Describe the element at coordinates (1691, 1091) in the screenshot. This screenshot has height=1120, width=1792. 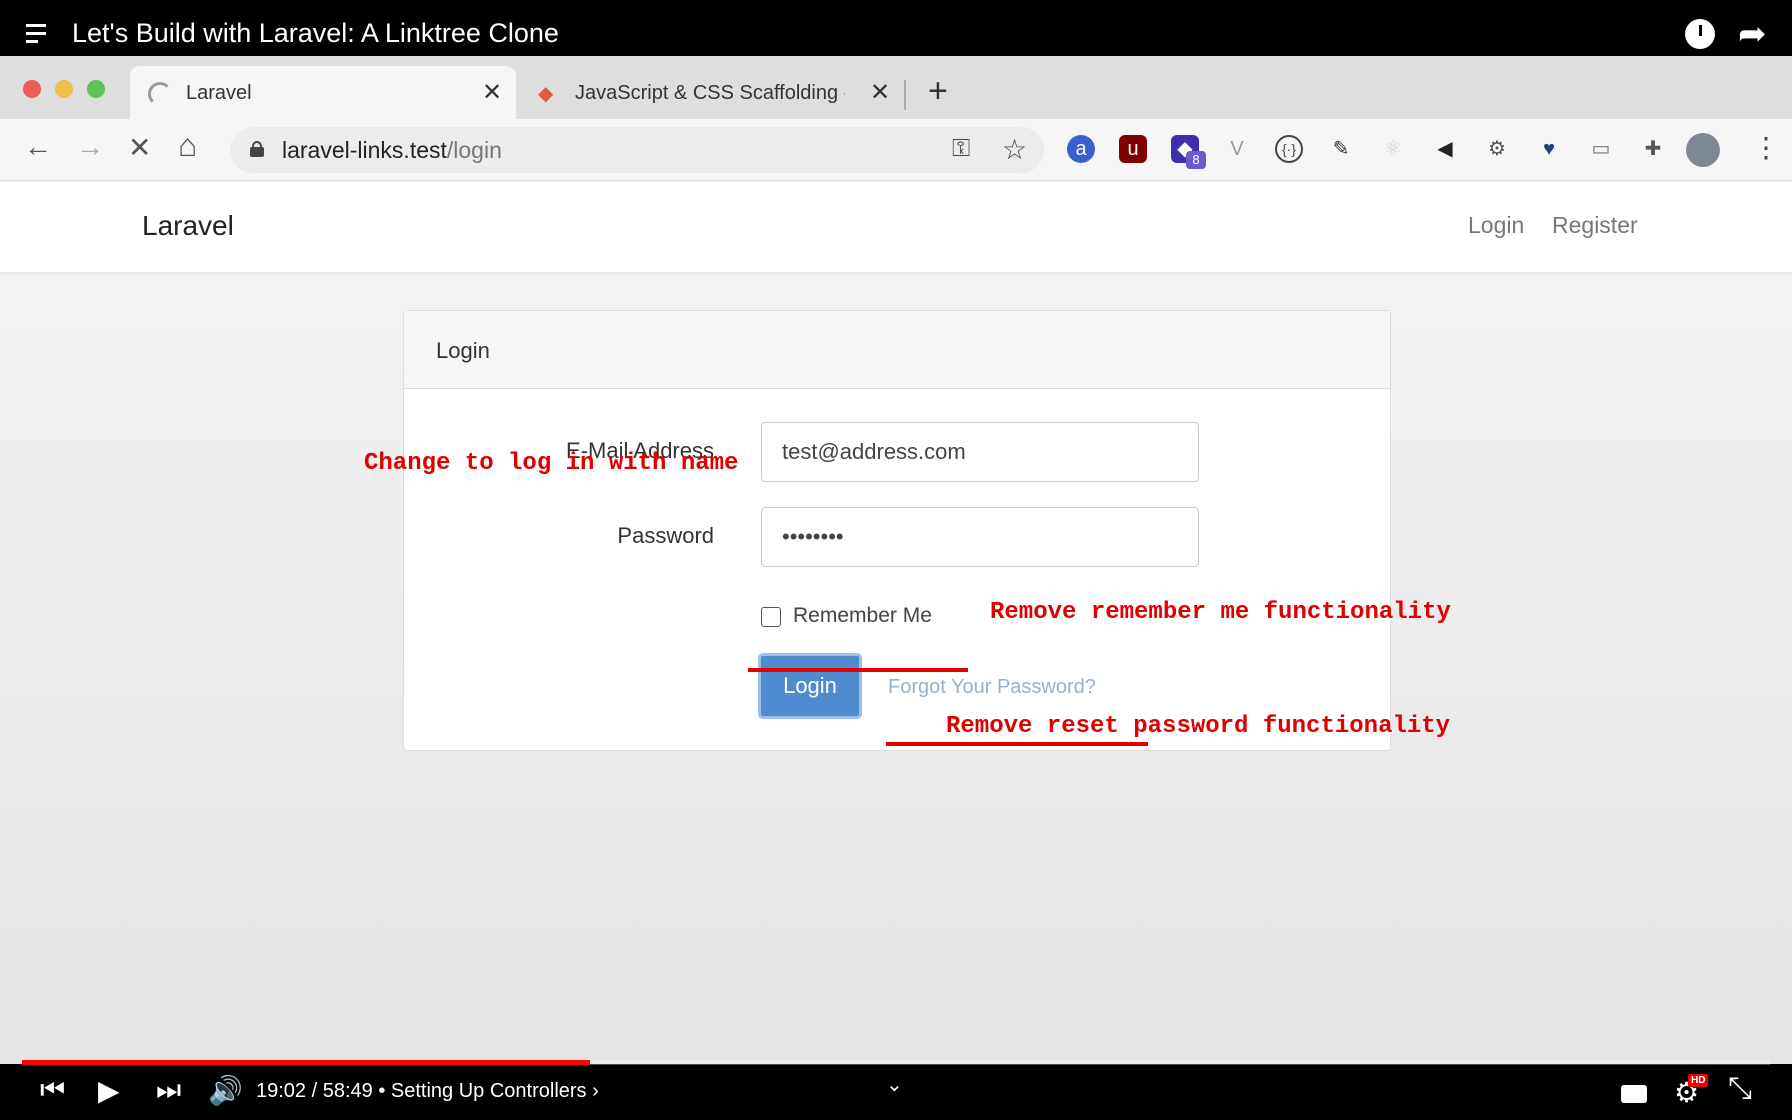
I see `settings-button: ⚙ HD` at that location.